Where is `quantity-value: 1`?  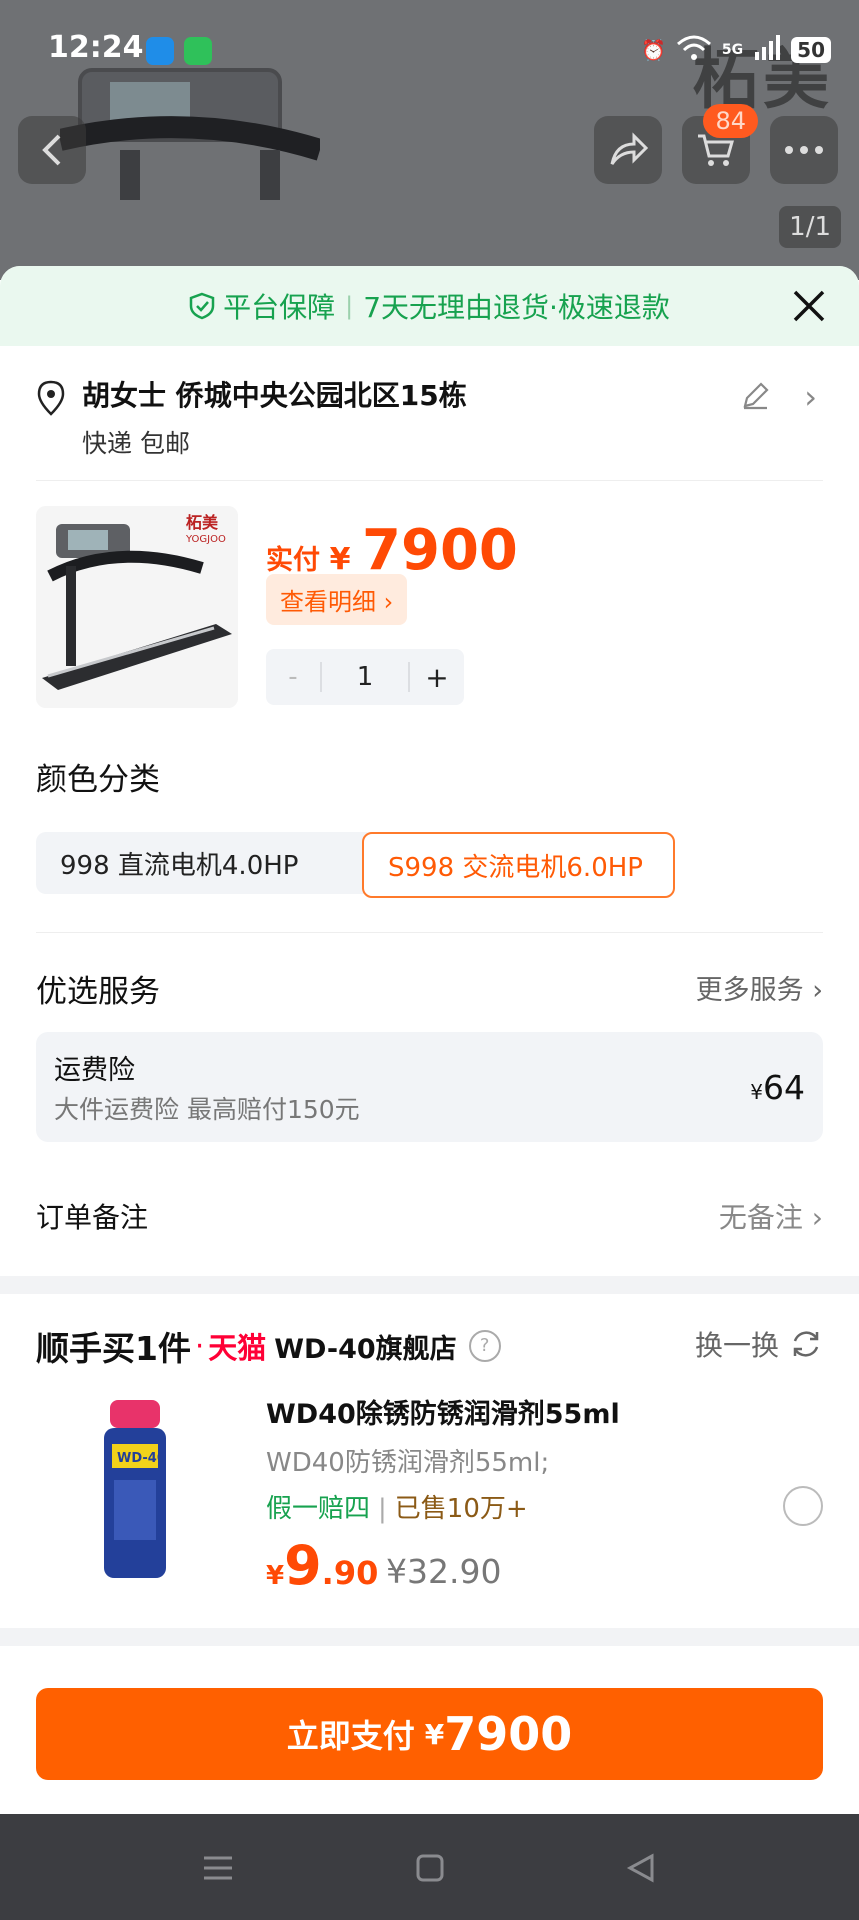 quantity-value: 1 is located at coordinates (365, 677).